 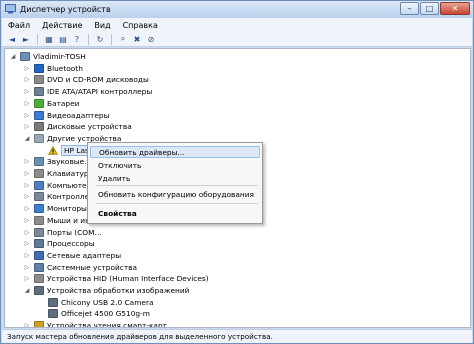 I want to click on disable-icon: ⊘, so click(x=151, y=39).